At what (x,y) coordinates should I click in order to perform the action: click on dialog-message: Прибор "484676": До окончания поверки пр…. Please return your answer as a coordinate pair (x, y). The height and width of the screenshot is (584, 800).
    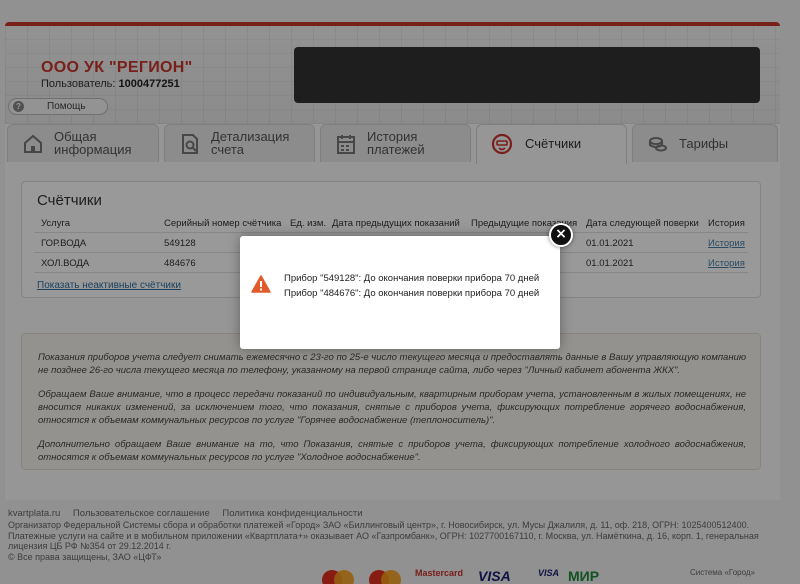
    Looking at the image, I should click on (412, 293).